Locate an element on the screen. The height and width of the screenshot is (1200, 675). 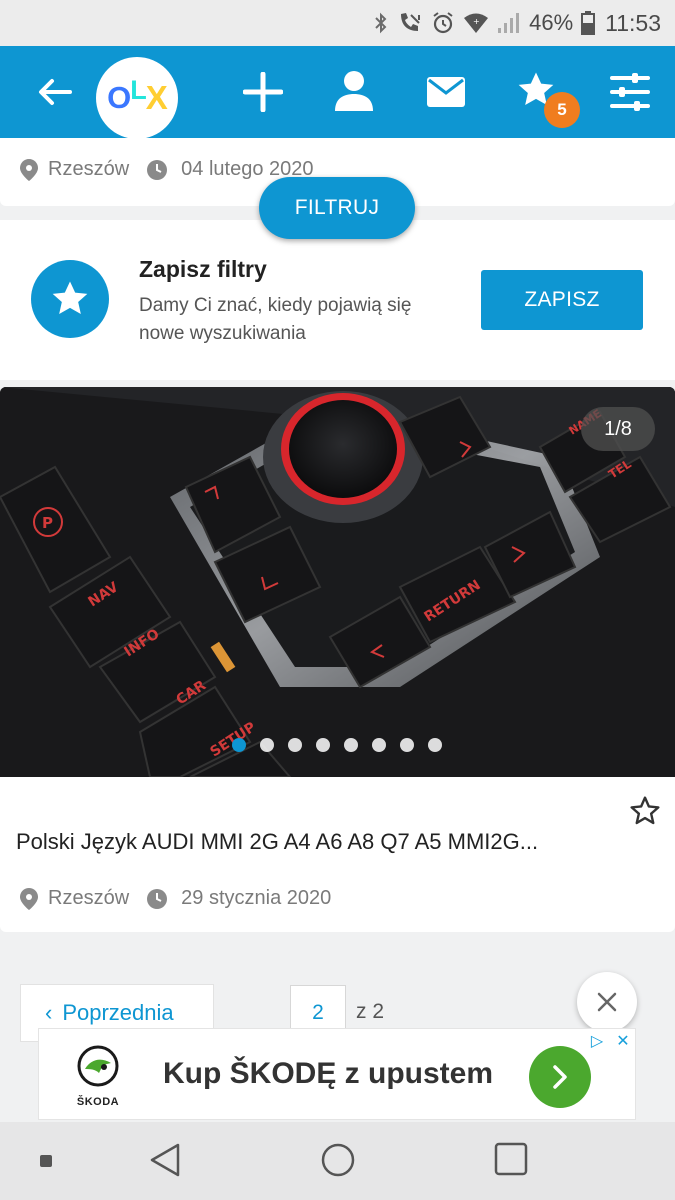
clock: 11:53 is located at coordinates (633, 22).